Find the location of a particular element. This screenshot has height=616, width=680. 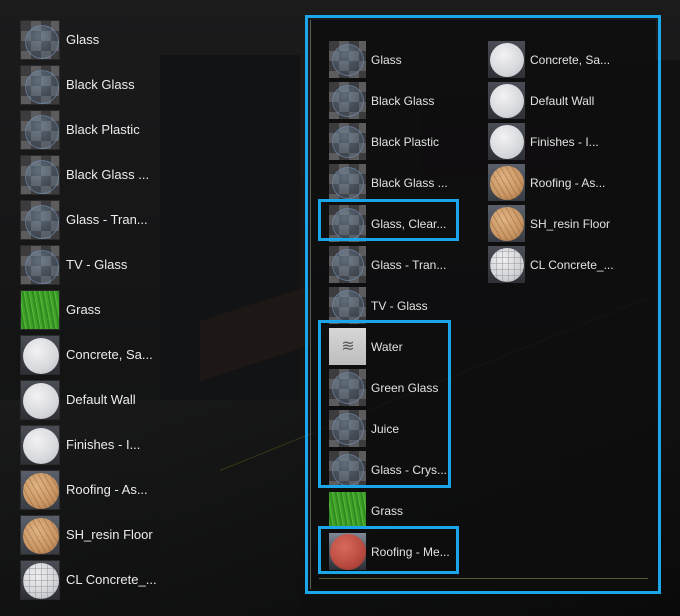

material-label: Water is located at coordinates (387, 346).